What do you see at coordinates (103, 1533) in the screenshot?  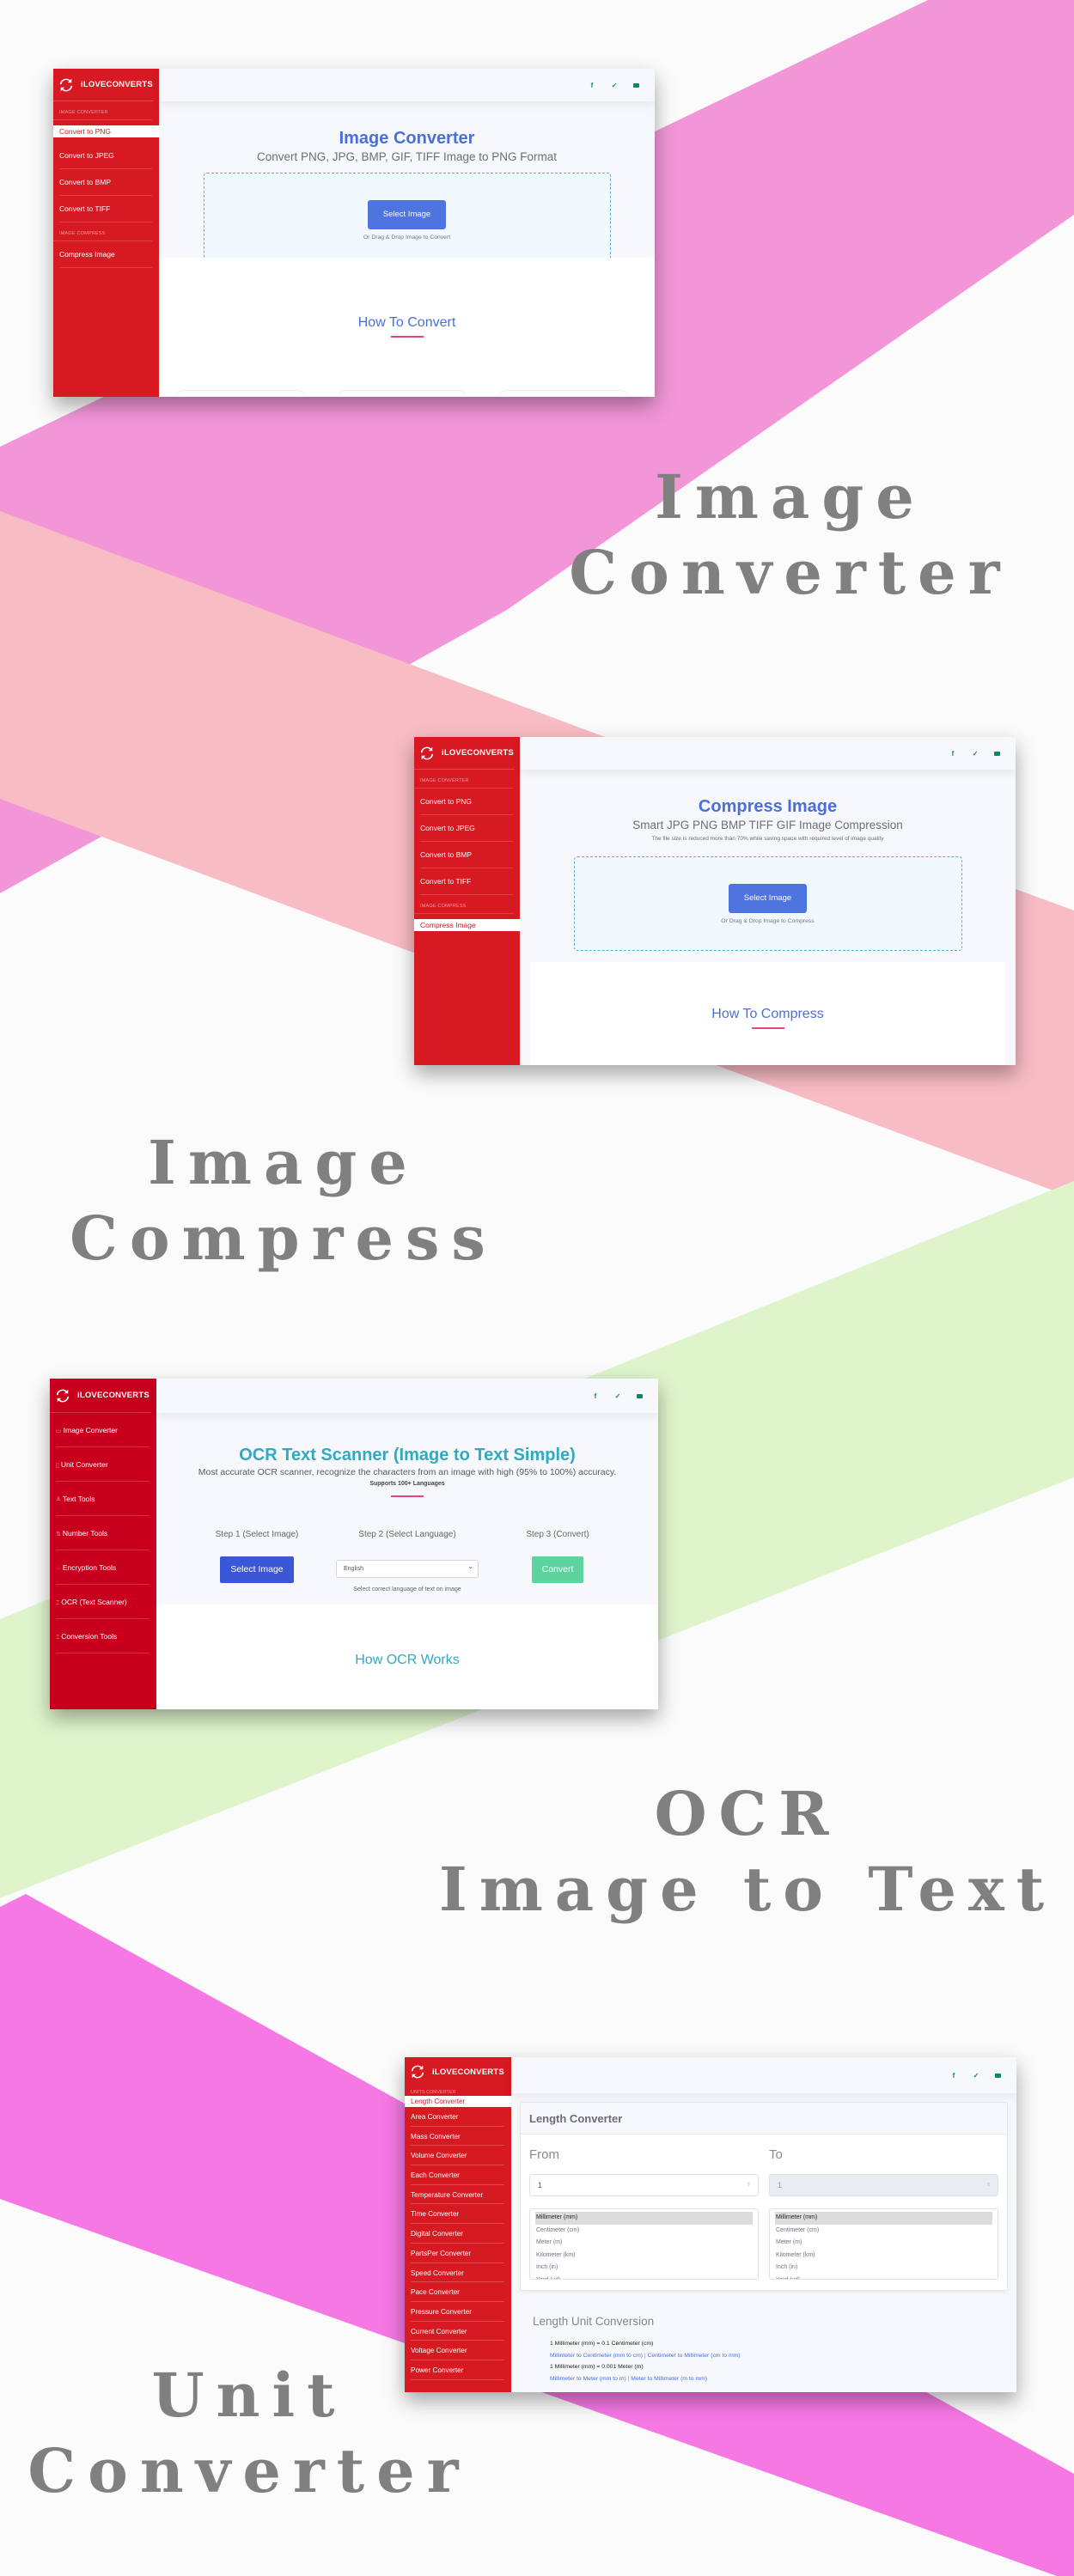 I see `sidebar-item-number-tools: ⇅ Number Tools` at bounding box center [103, 1533].